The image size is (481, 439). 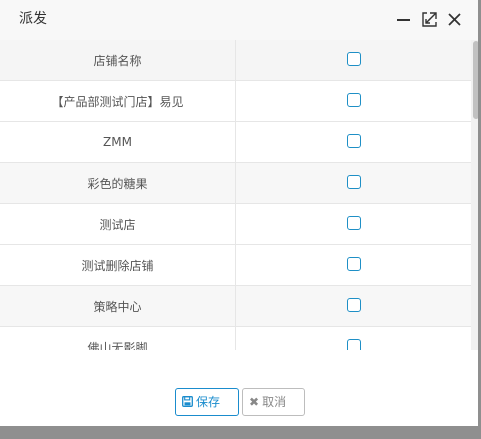 What do you see at coordinates (239, 20) in the screenshot?
I see `dialog-titlebar: 派发` at bounding box center [239, 20].